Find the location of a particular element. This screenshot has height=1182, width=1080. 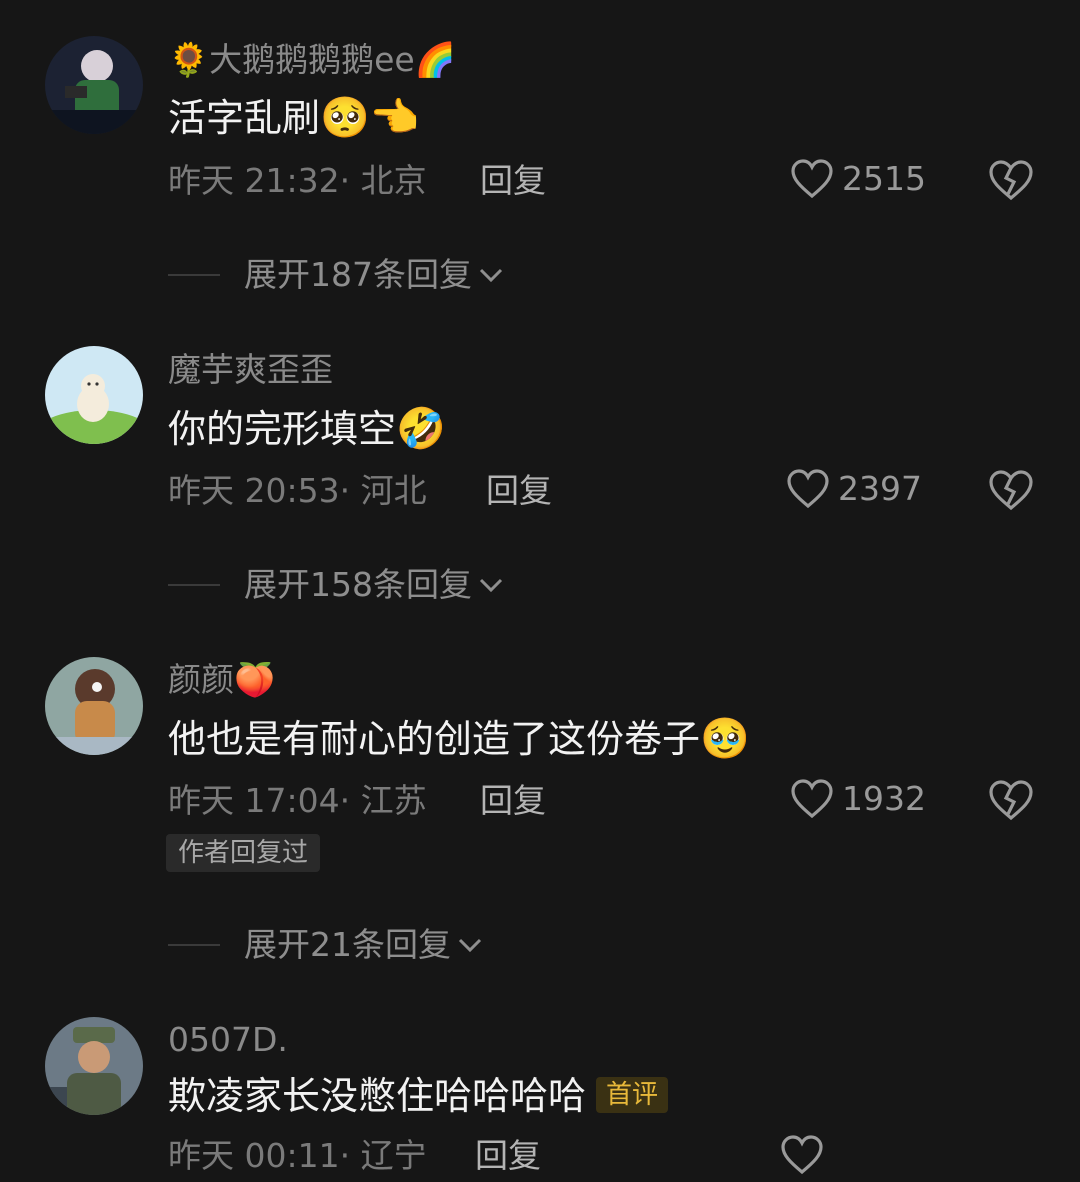

expand-replies-label: 展开21条回复 is located at coordinates (347, 944).